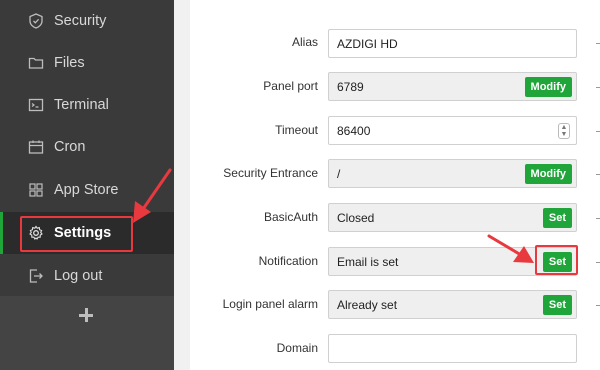  I want to click on panel-port-label: Panel port, so click(290, 86).